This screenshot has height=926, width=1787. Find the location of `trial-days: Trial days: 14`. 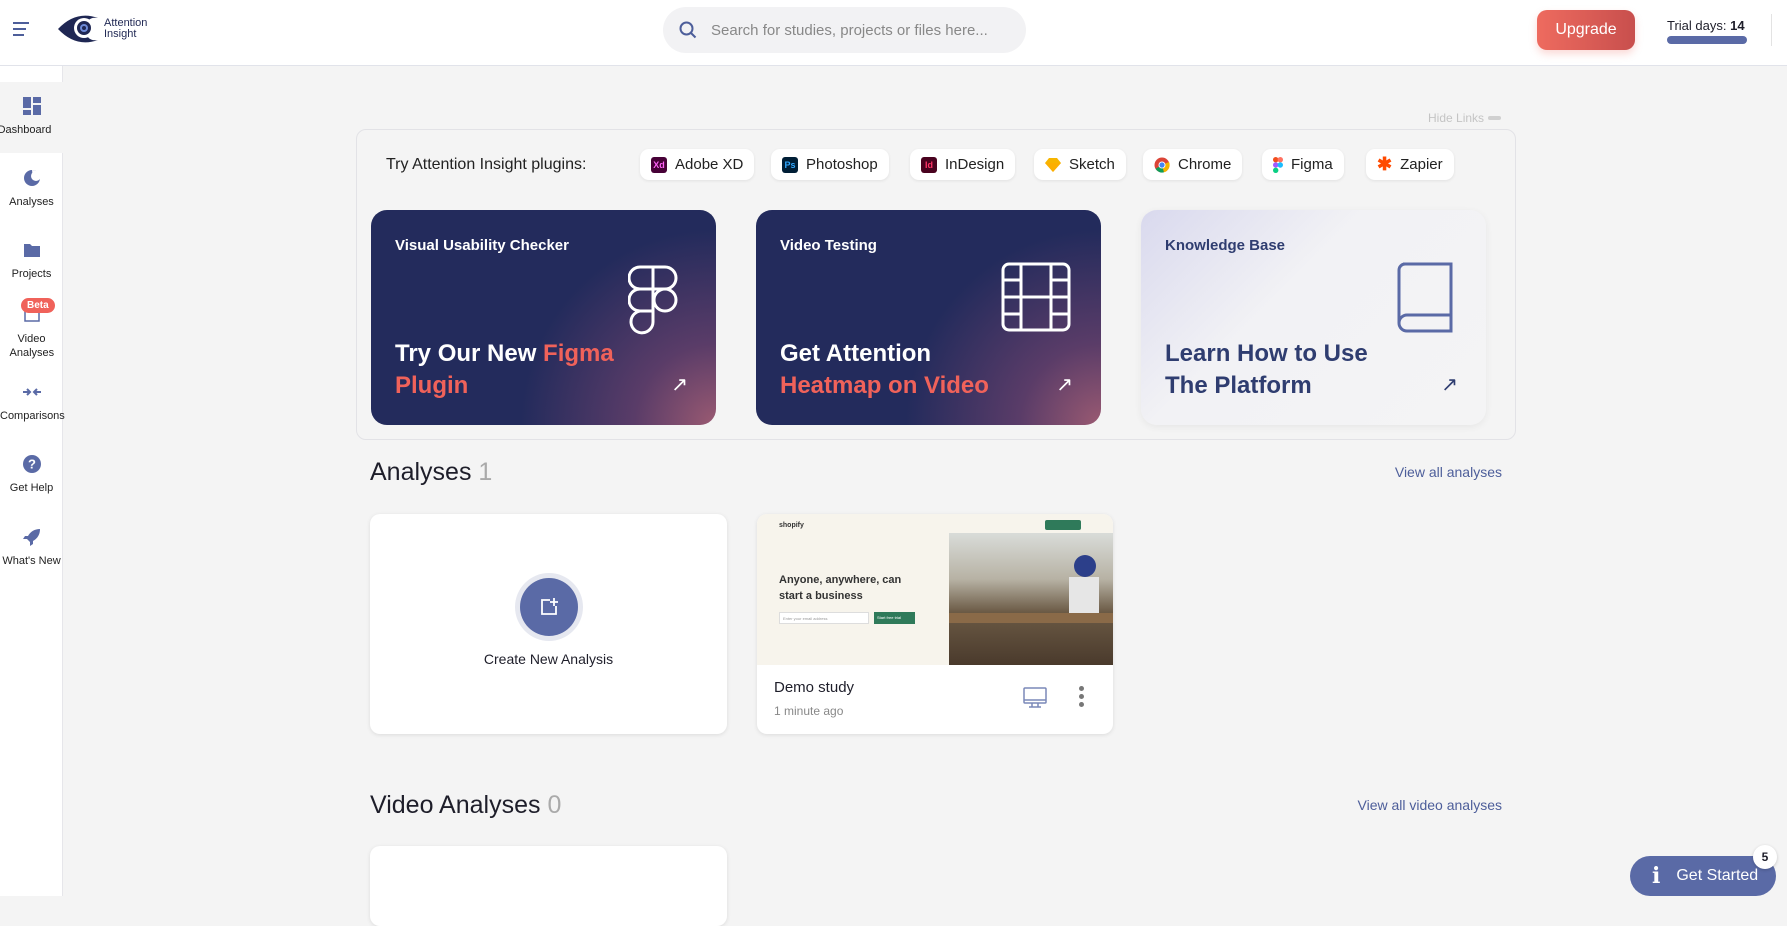

trial-days: Trial days: 14 is located at coordinates (1706, 25).